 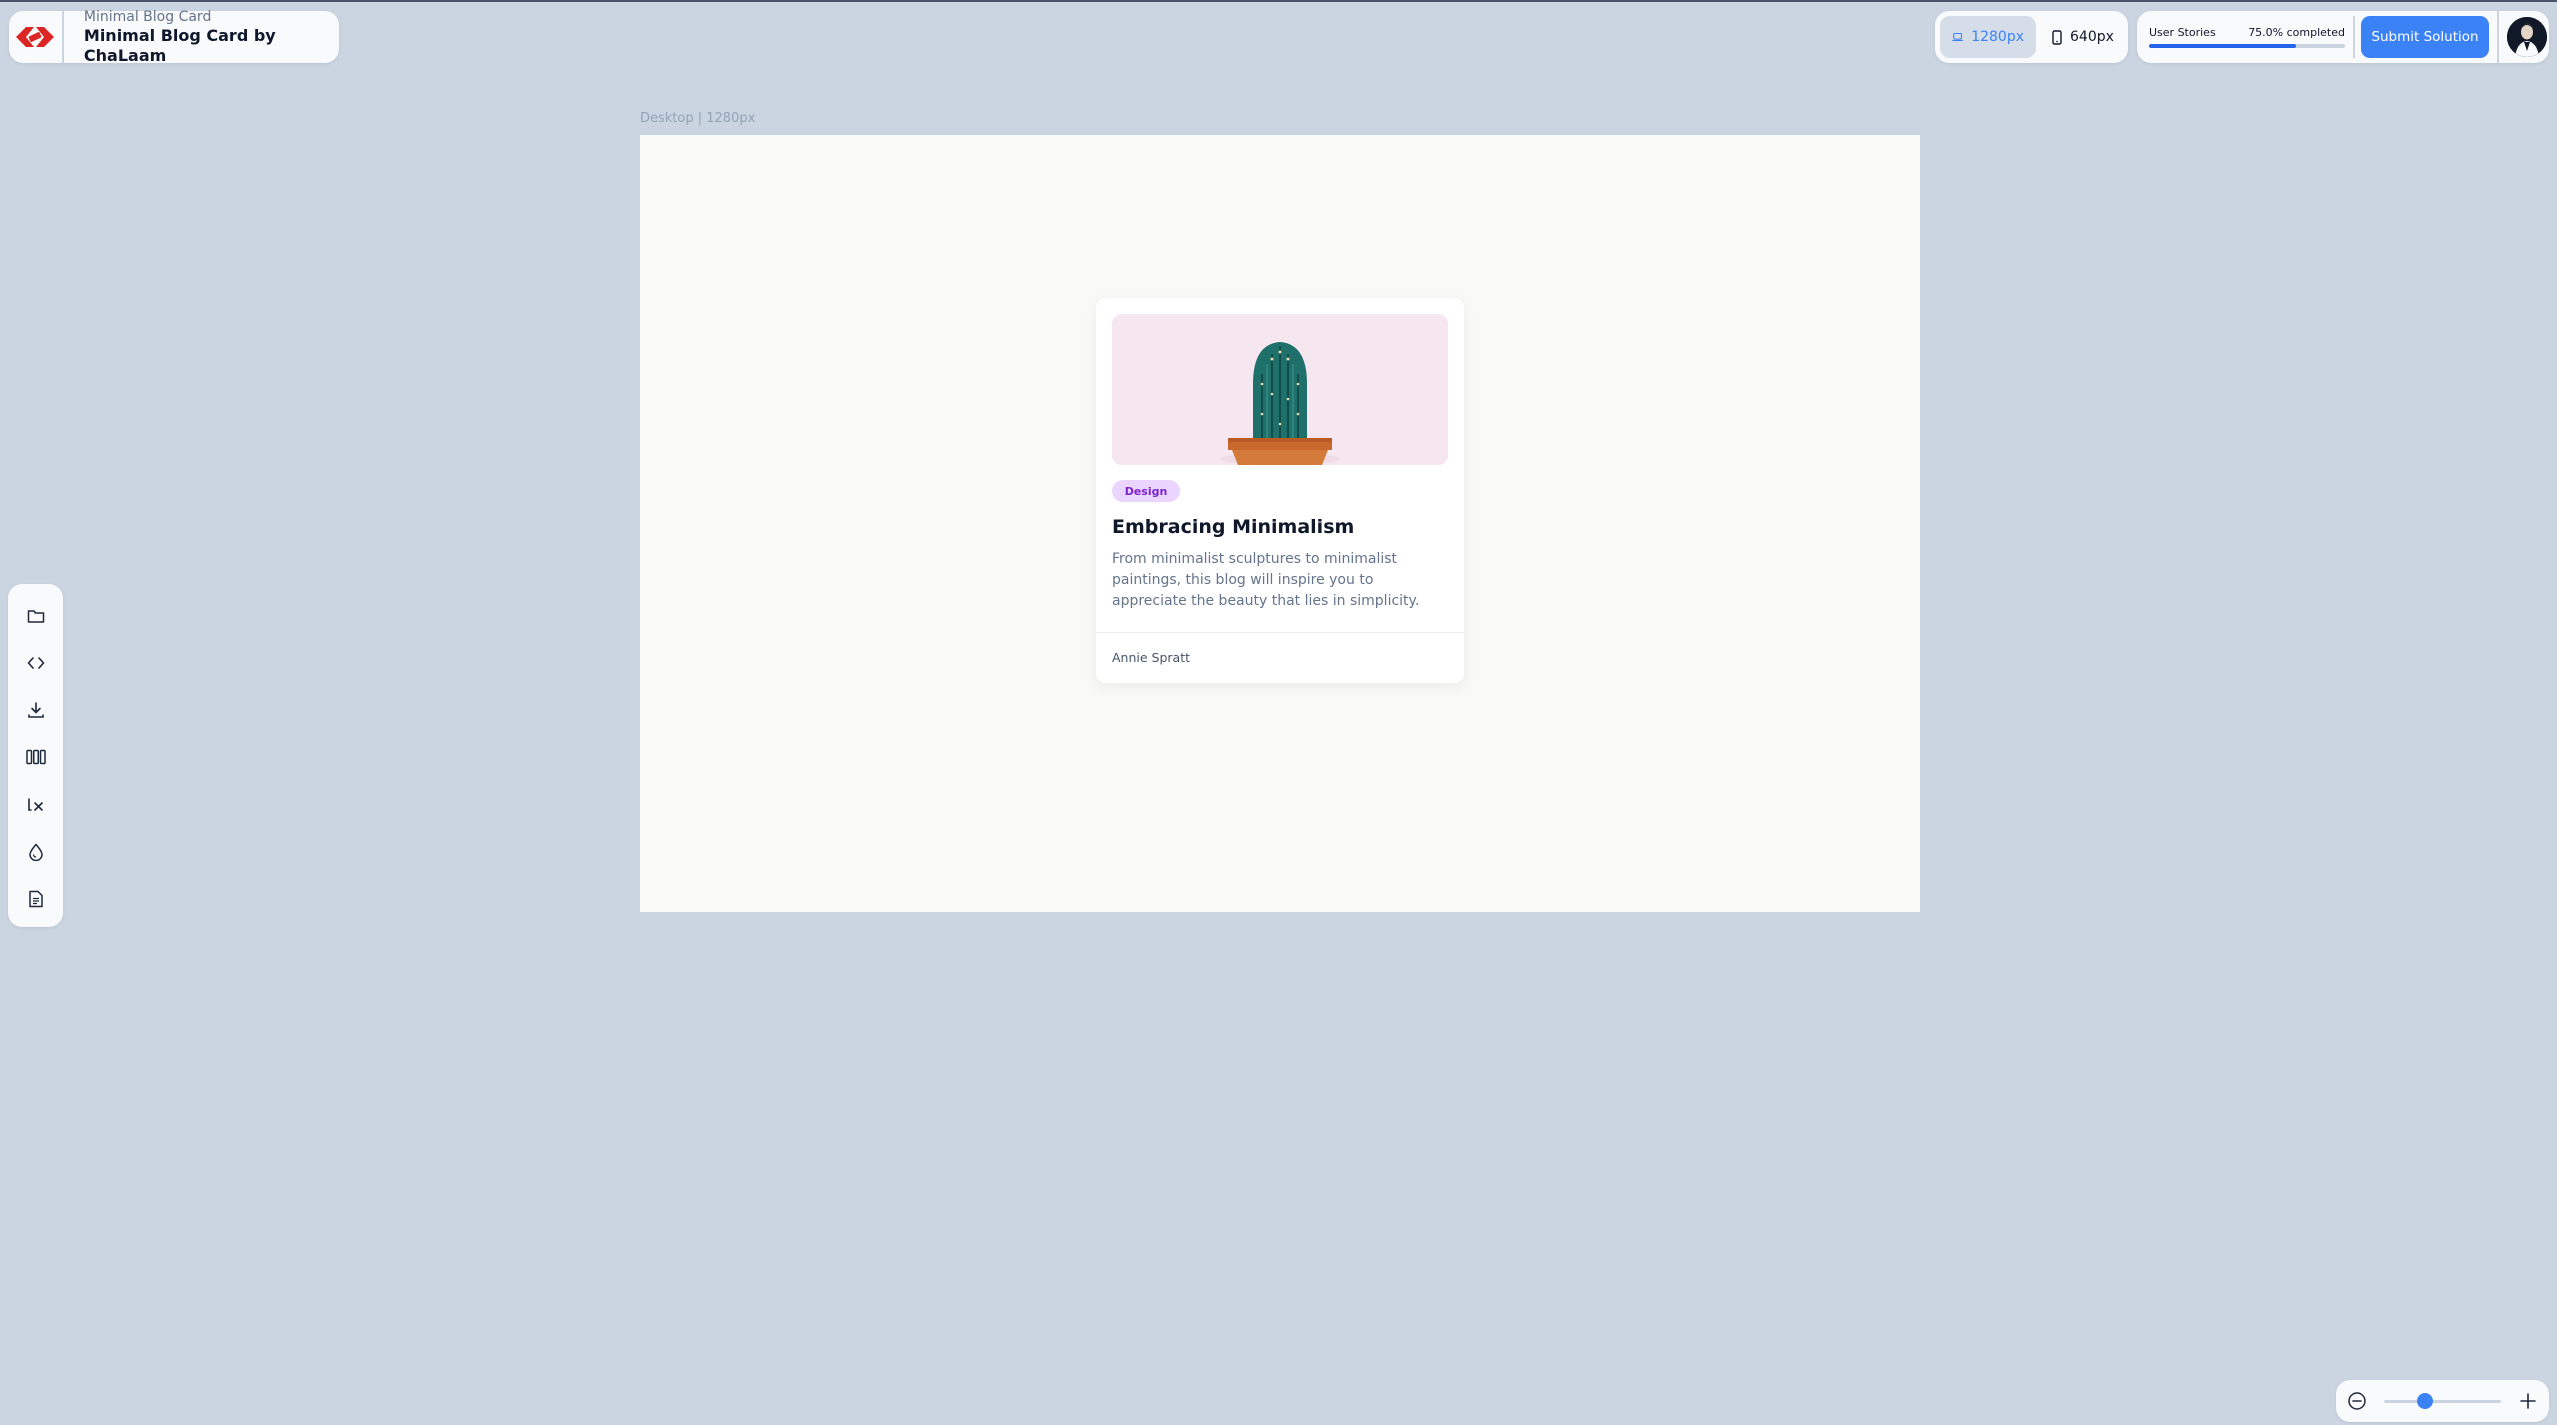 I want to click on user-stories-percent: 75.0% completed, so click(x=2296, y=32).